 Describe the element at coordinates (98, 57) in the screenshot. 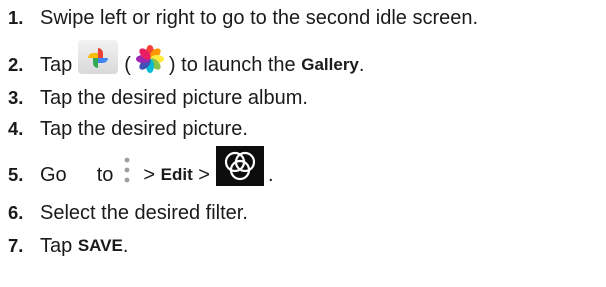

I see `google-photos-icon` at that location.